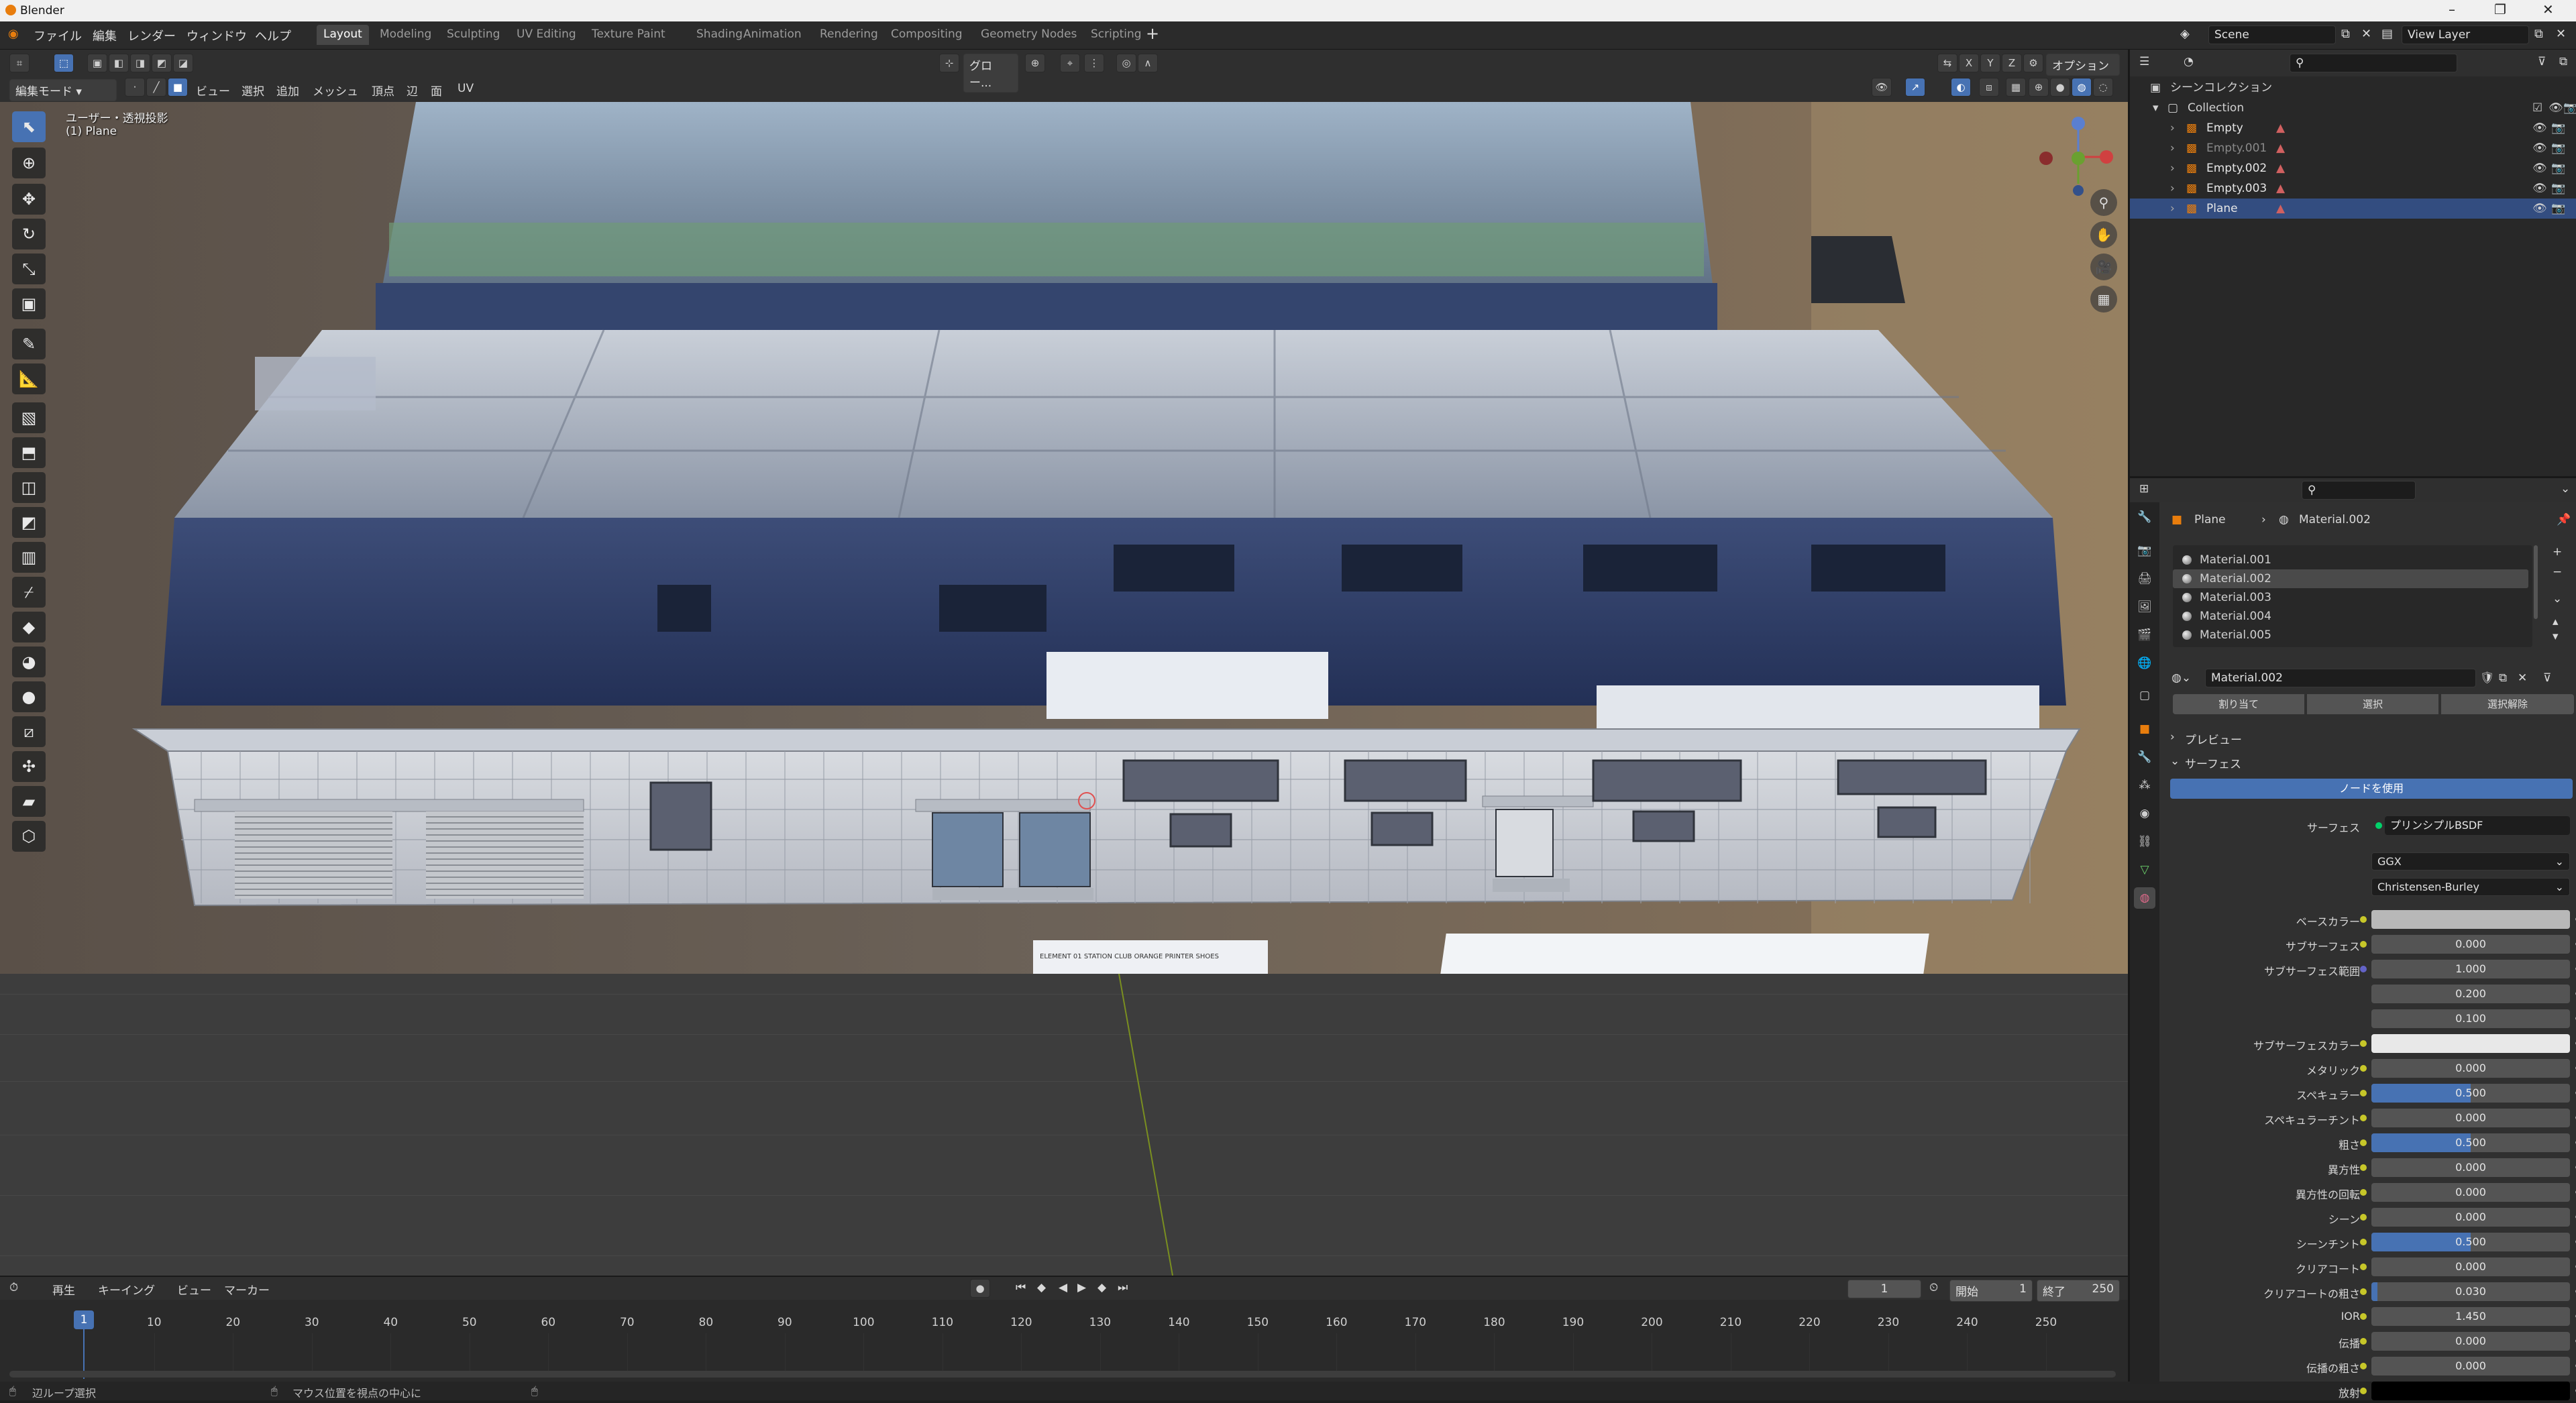 The width and height of the screenshot is (2576, 1403). Describe the element at coordinates (2563, 62) in the screenshot. I see `new-collection-icon: ⧉` at that location.